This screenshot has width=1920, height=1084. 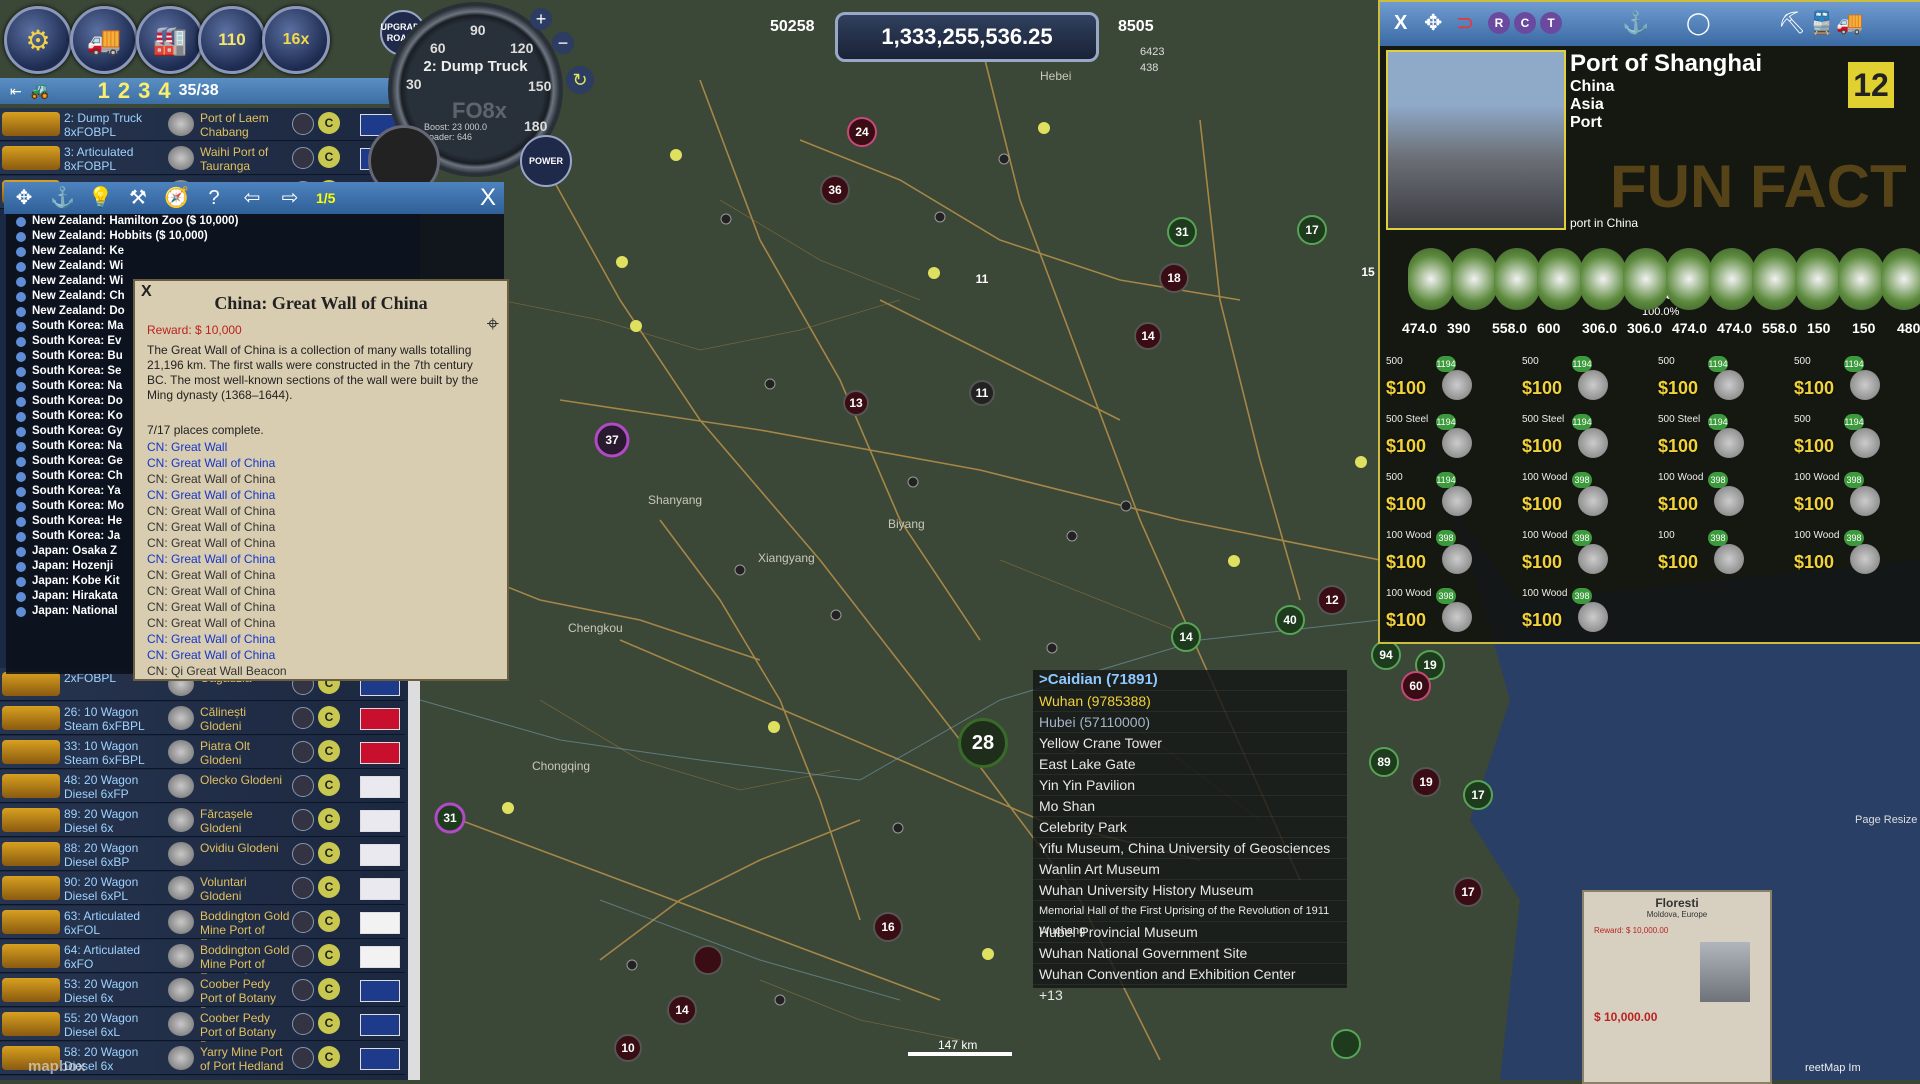 What do you see at coordinates (1190, 784) in the screenshot?
I see `city-place-item: Yin Yin Pavilion` at bounding box center [1190, 784].